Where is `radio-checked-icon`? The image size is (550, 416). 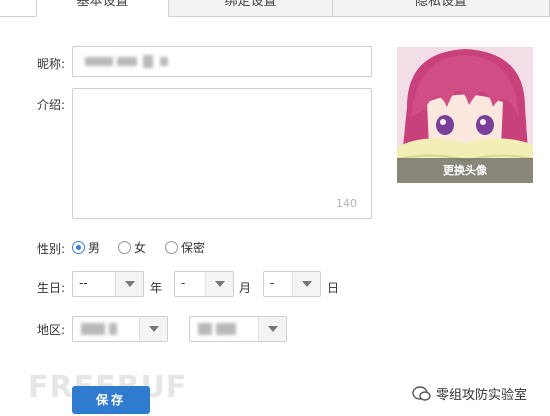
radio-checked-icon is located at coordinates (78, 247).